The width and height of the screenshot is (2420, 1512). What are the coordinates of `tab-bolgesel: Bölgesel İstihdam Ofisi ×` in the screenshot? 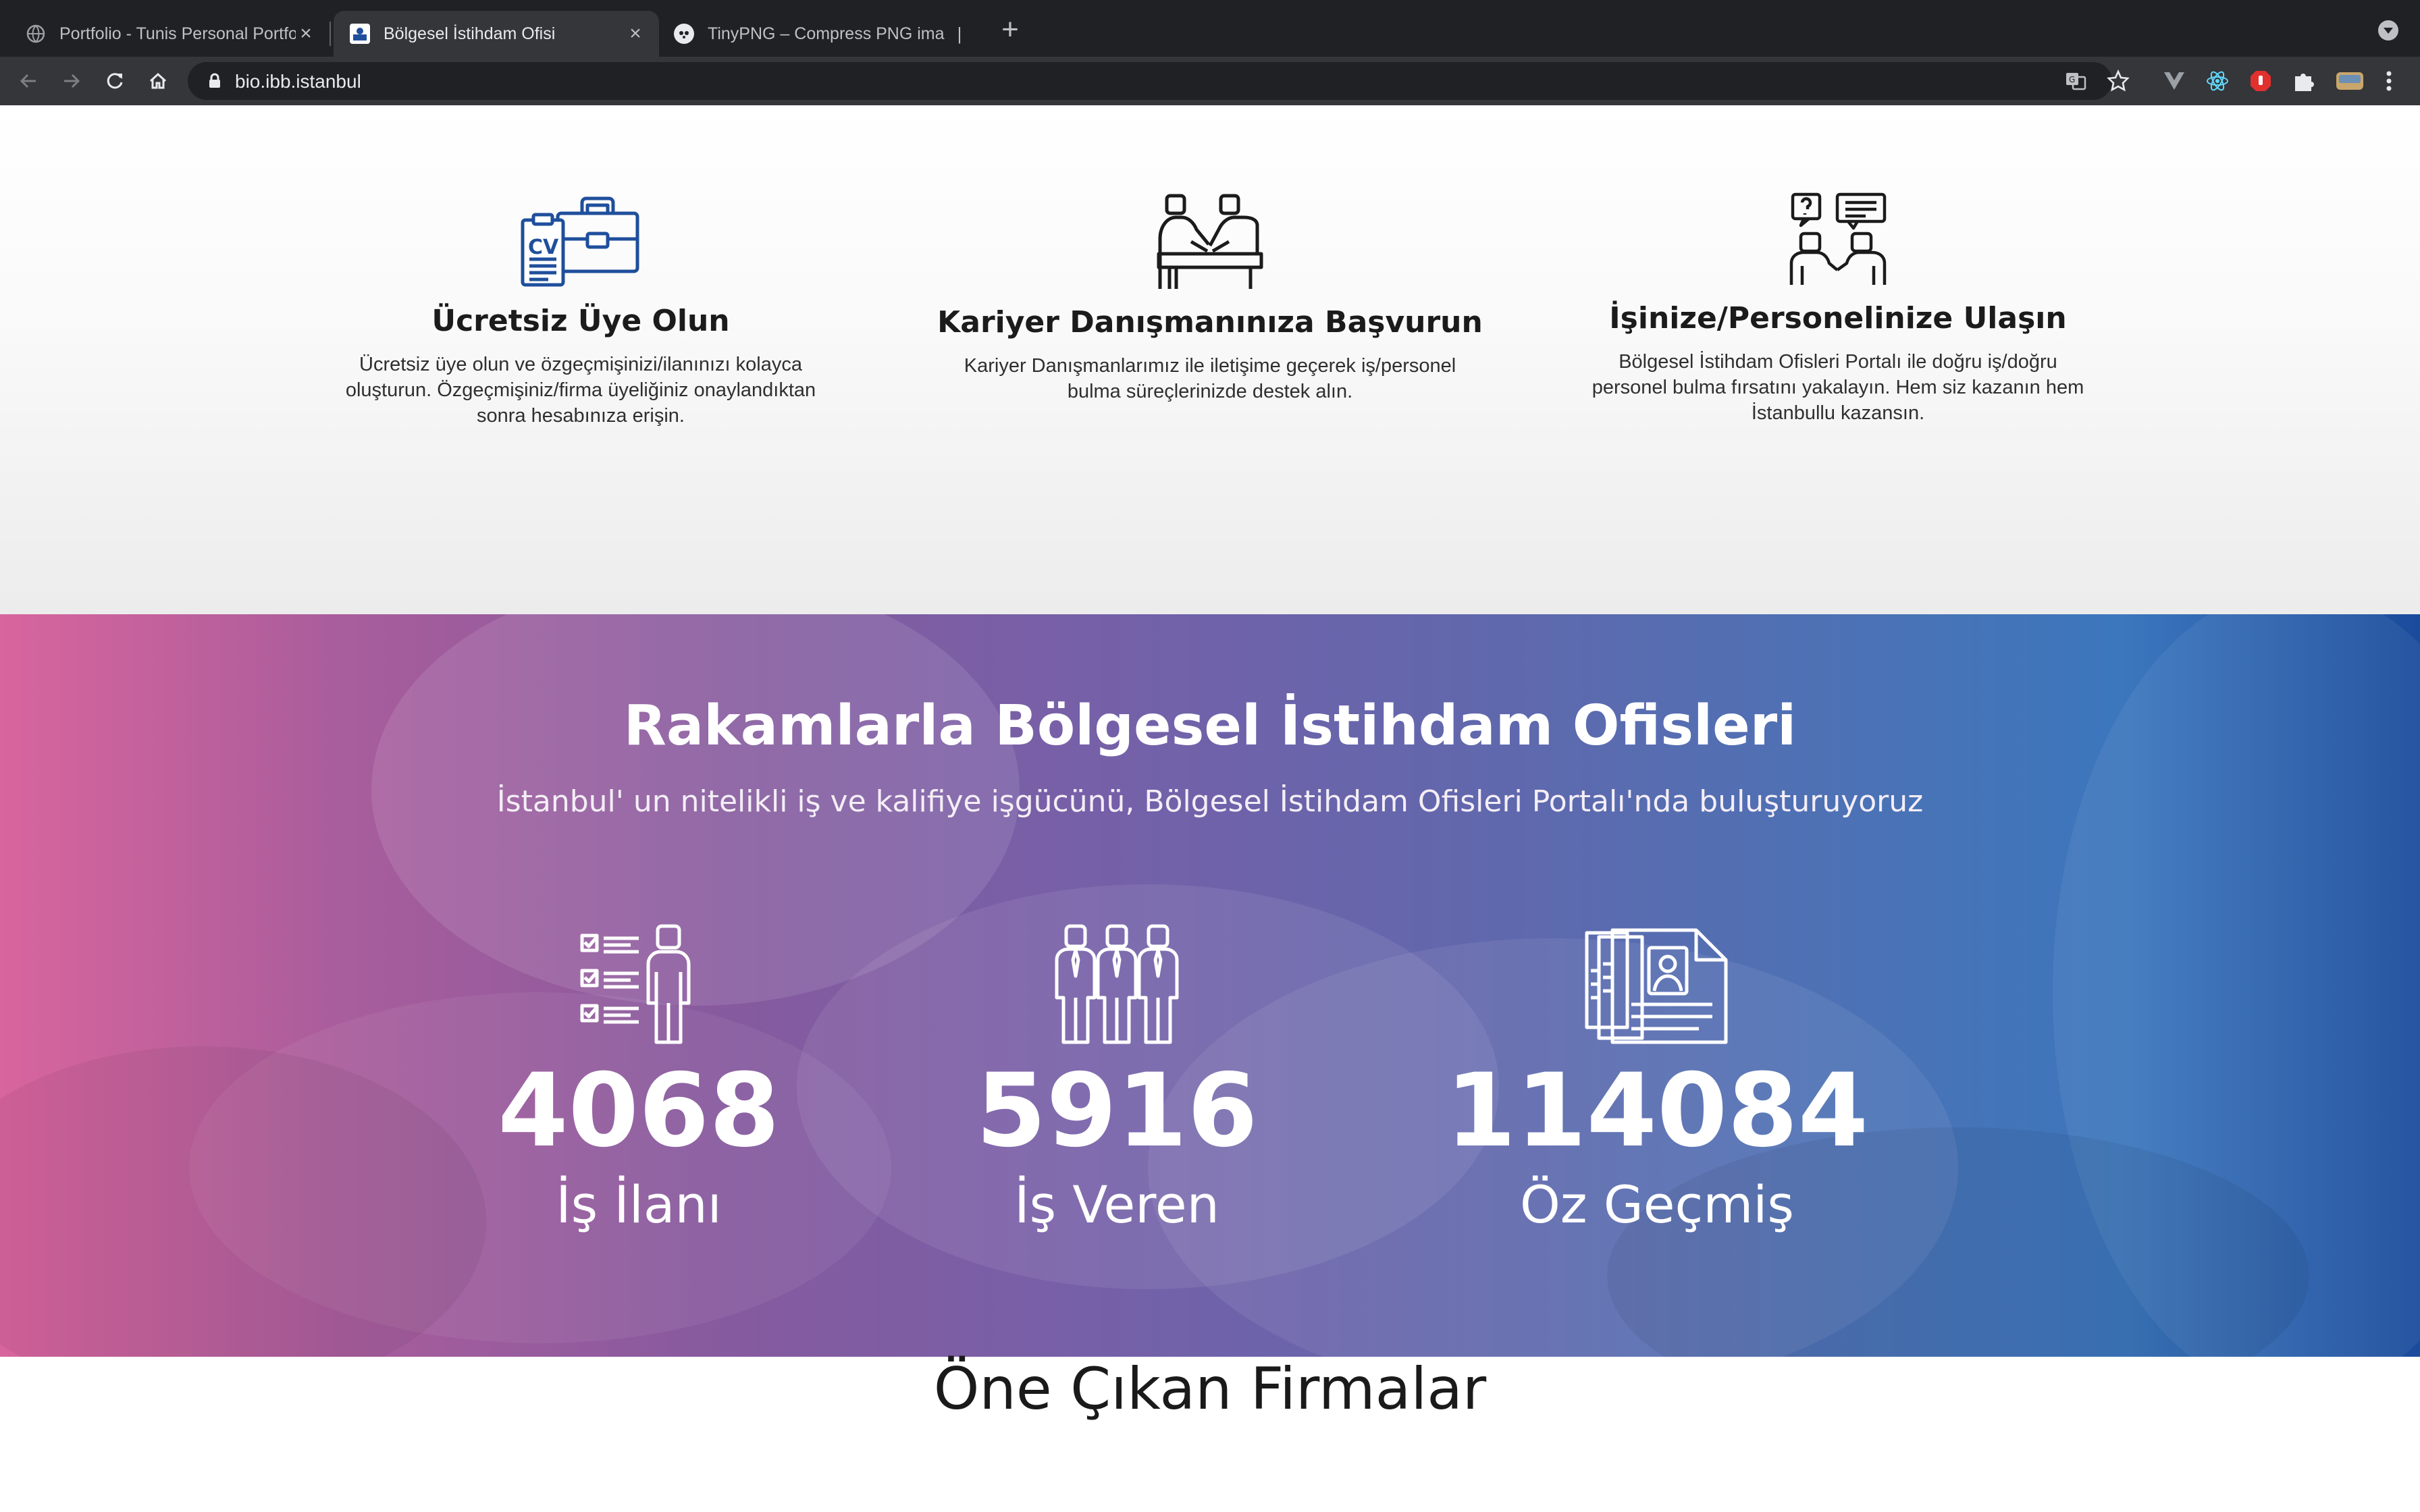 It's located at (496, 34).